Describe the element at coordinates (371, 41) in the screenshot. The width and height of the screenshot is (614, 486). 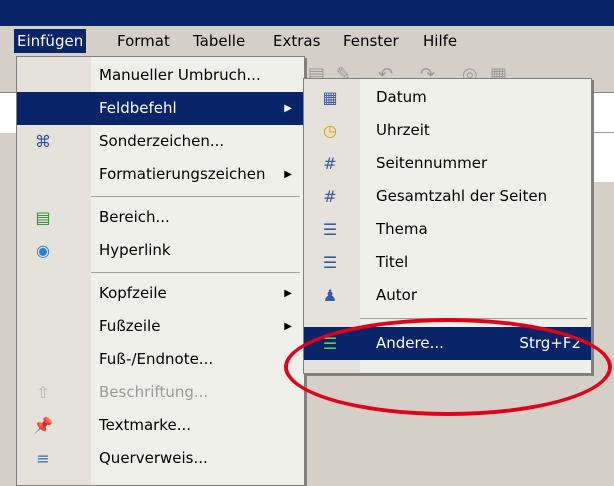
I see `menu-fenster: Fenster` at that location.